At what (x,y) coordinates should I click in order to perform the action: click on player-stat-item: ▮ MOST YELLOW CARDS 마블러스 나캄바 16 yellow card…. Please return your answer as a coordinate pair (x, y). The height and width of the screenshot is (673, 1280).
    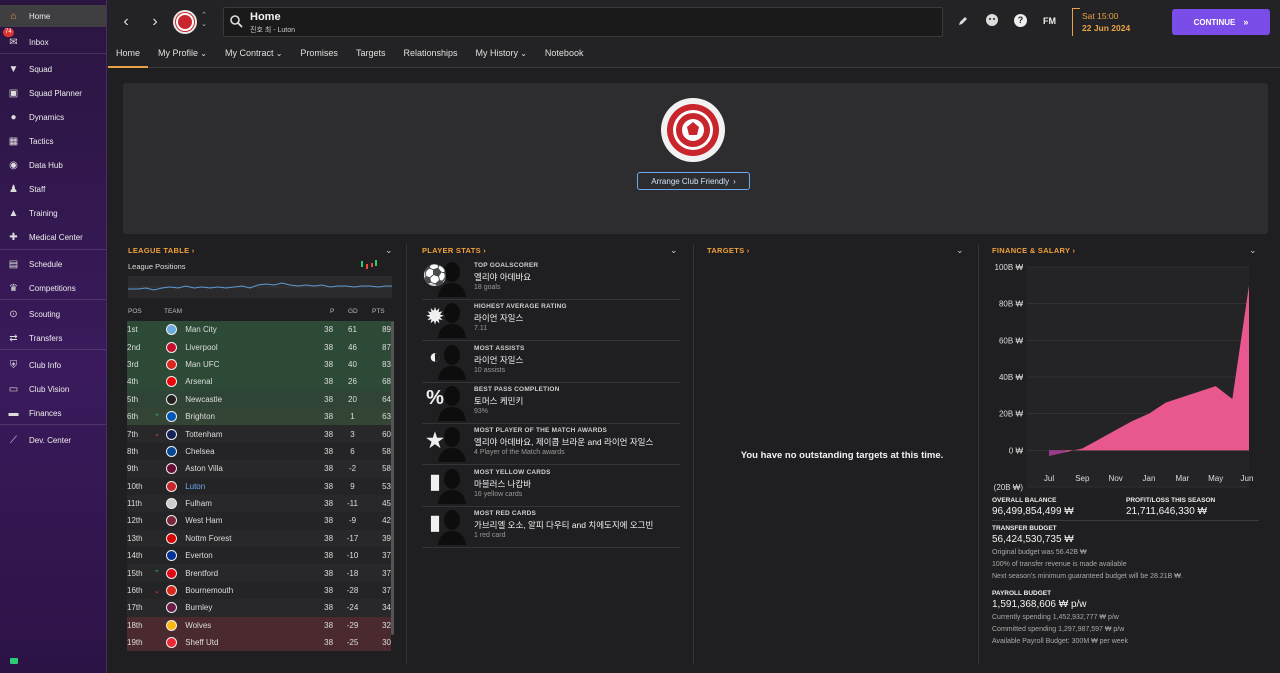
    Looking at the image, I should click on (551, 486).